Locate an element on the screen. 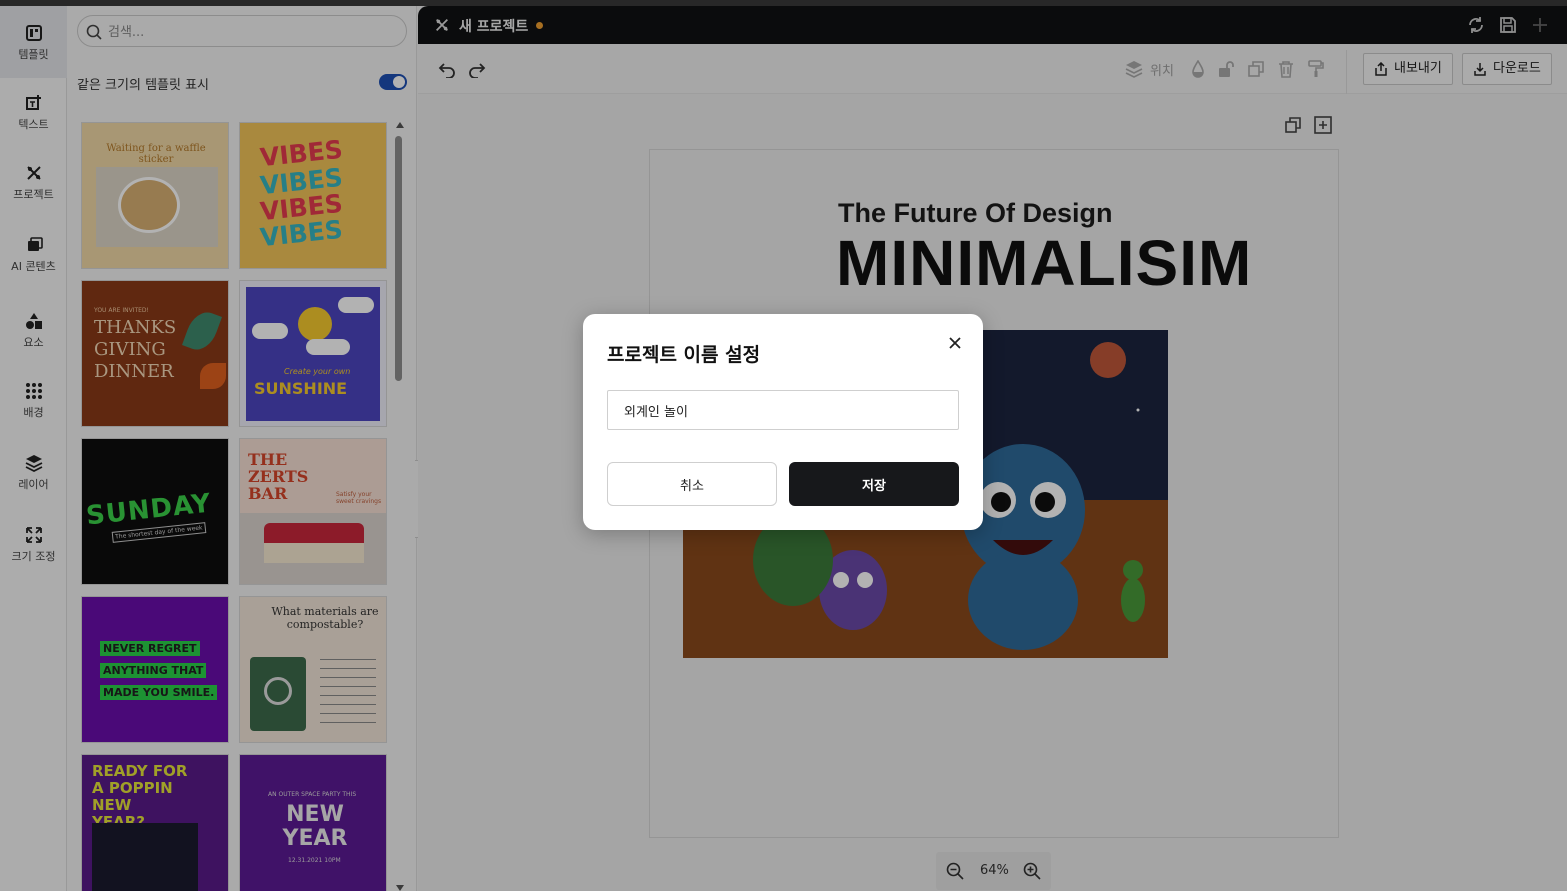 This screenshot has height=891, width=1567. project-name-input is located at coordinates (783, 410).